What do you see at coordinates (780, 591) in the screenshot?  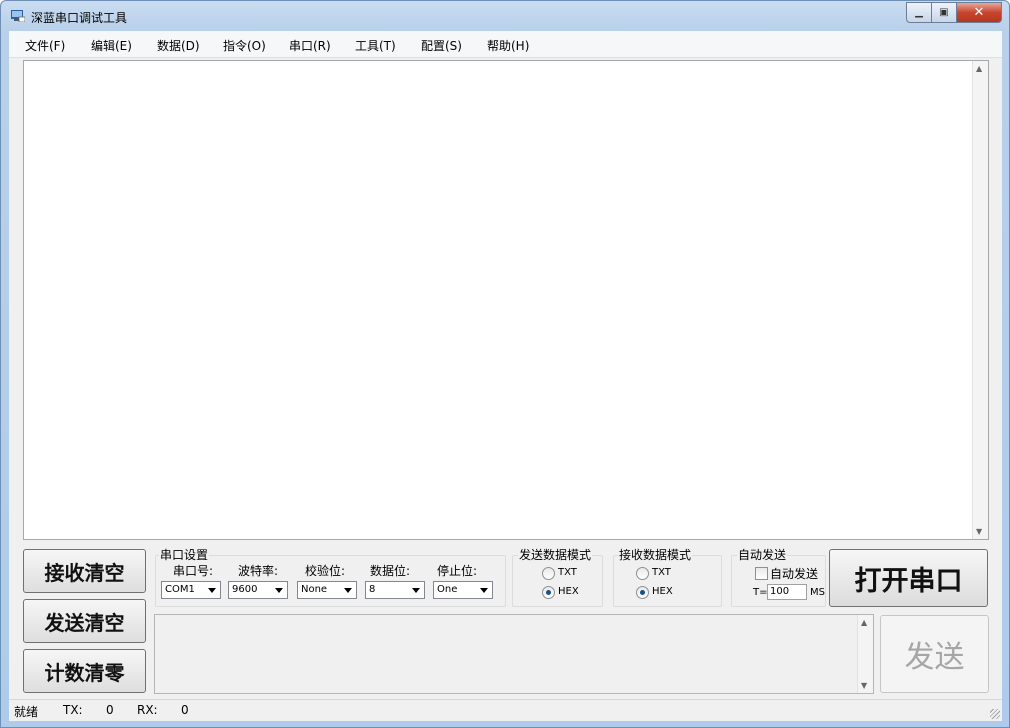 I see `interval-value: 100` at bounding box center [780, 591].